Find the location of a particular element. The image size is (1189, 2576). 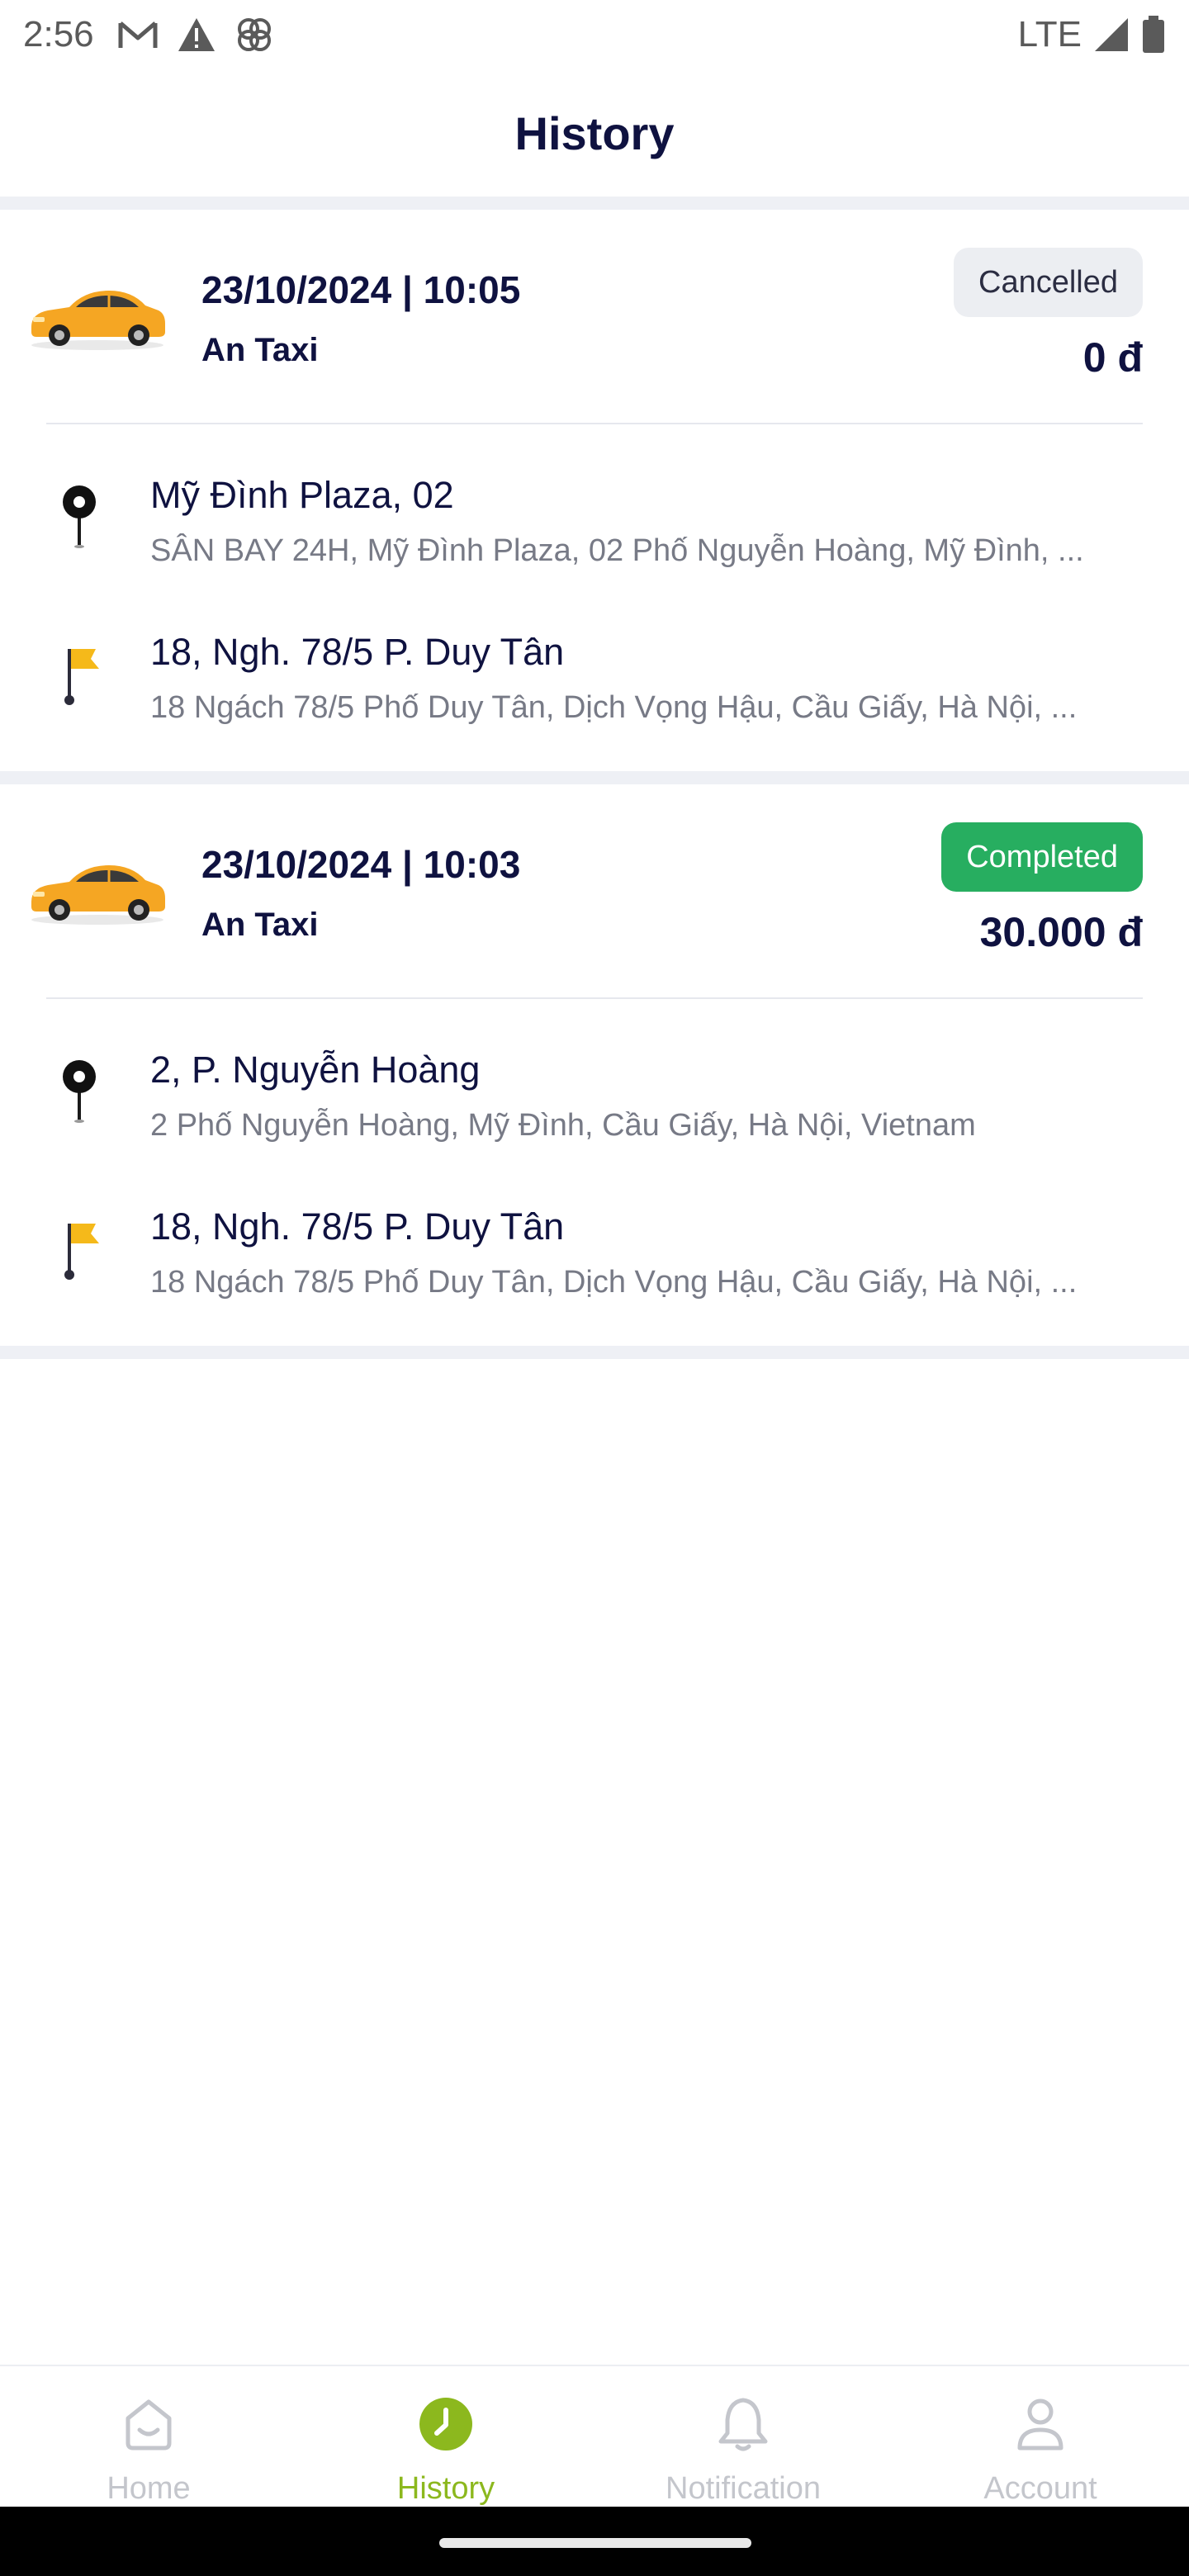

trip-price: 0 đ is located at coordinates (1112, 357).